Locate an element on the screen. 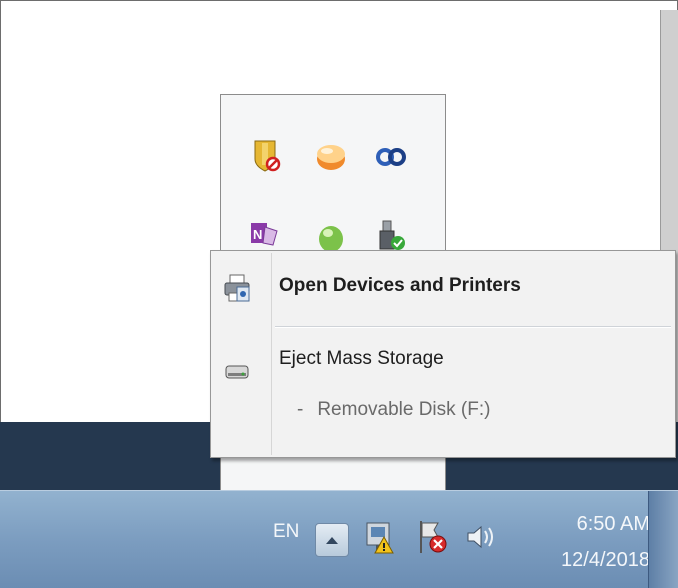 Image resolution: width=678 pixels, height=588 pixels. clock-time: 6:50 AM is located at coordinates (613, 524).